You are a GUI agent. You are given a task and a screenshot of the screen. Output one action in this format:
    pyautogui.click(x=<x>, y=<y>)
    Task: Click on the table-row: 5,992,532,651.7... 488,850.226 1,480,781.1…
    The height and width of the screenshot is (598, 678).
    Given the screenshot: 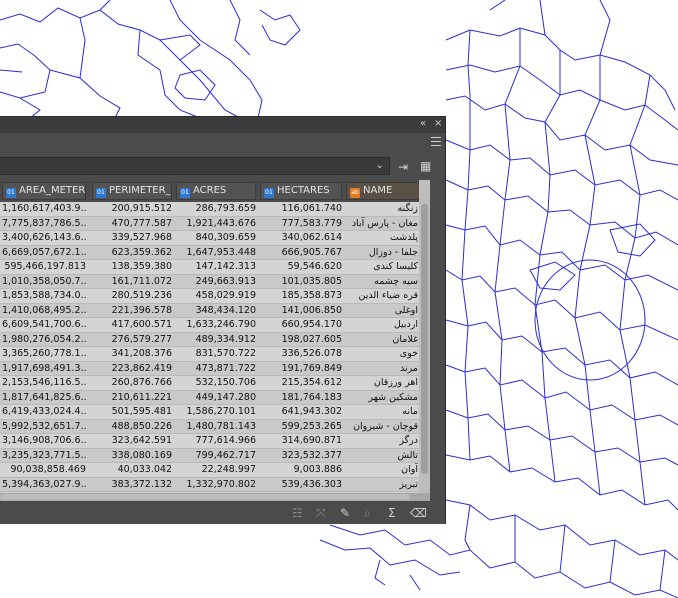 What is the action you would take?
    pyautogui.click(x=215, y=426)
    